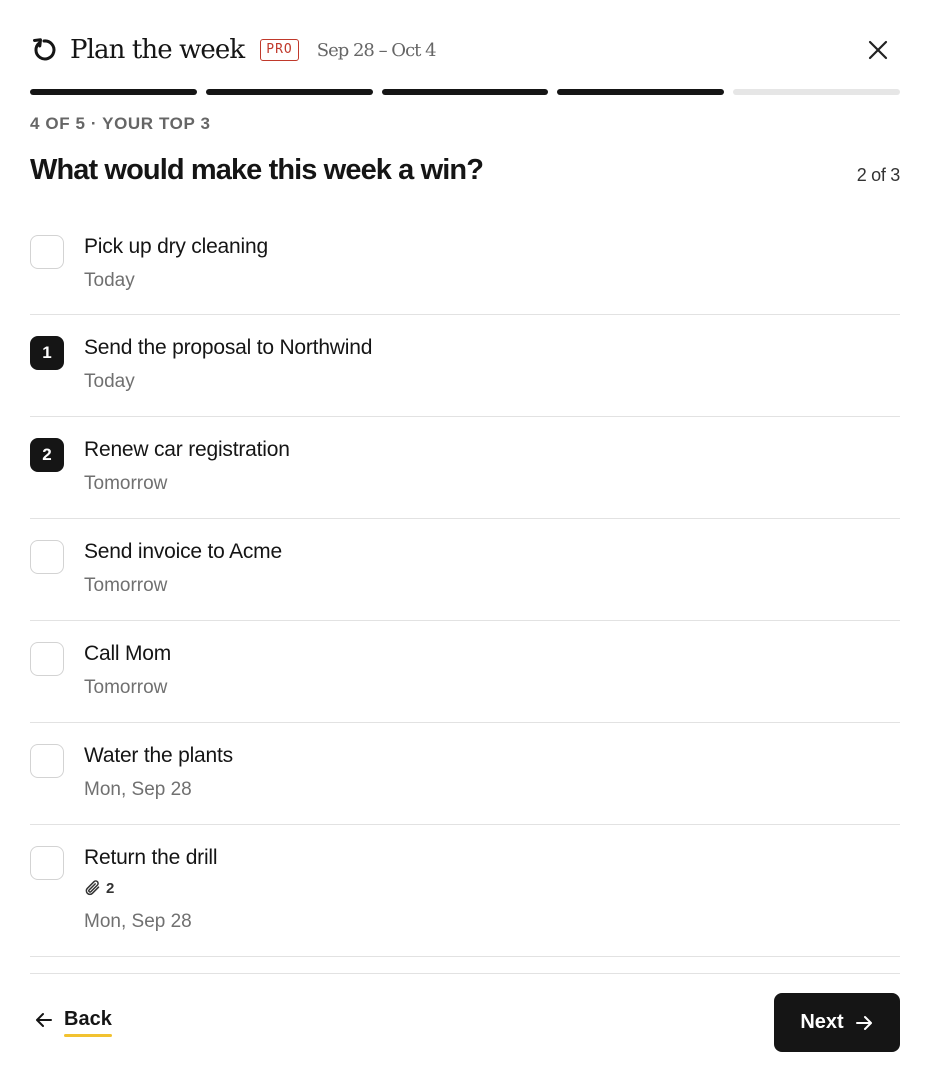 This screenshot has height=1083, width=930. I want to click on task-rank-badge: 1, so click(47, 353).